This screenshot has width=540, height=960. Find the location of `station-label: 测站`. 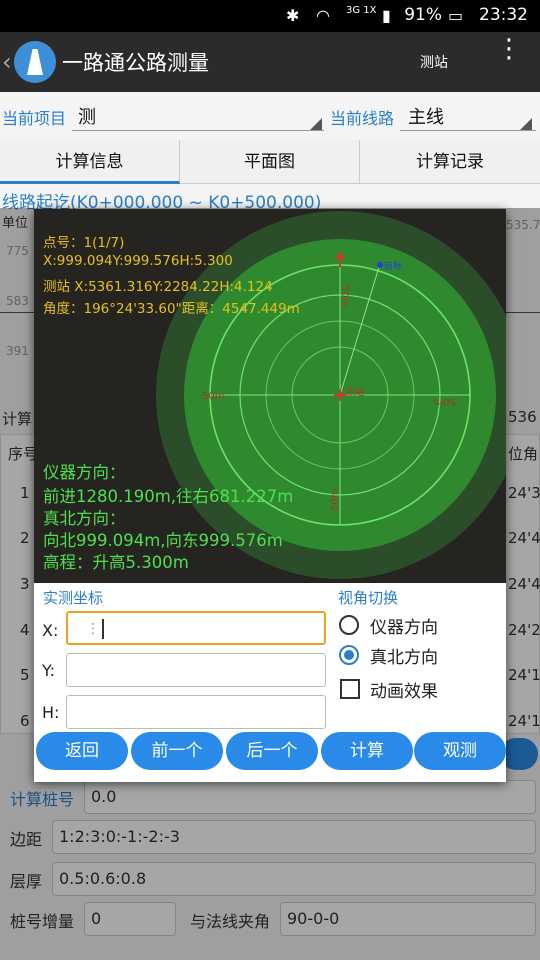

station-label: 测站 is located at coordinates (355, 392).